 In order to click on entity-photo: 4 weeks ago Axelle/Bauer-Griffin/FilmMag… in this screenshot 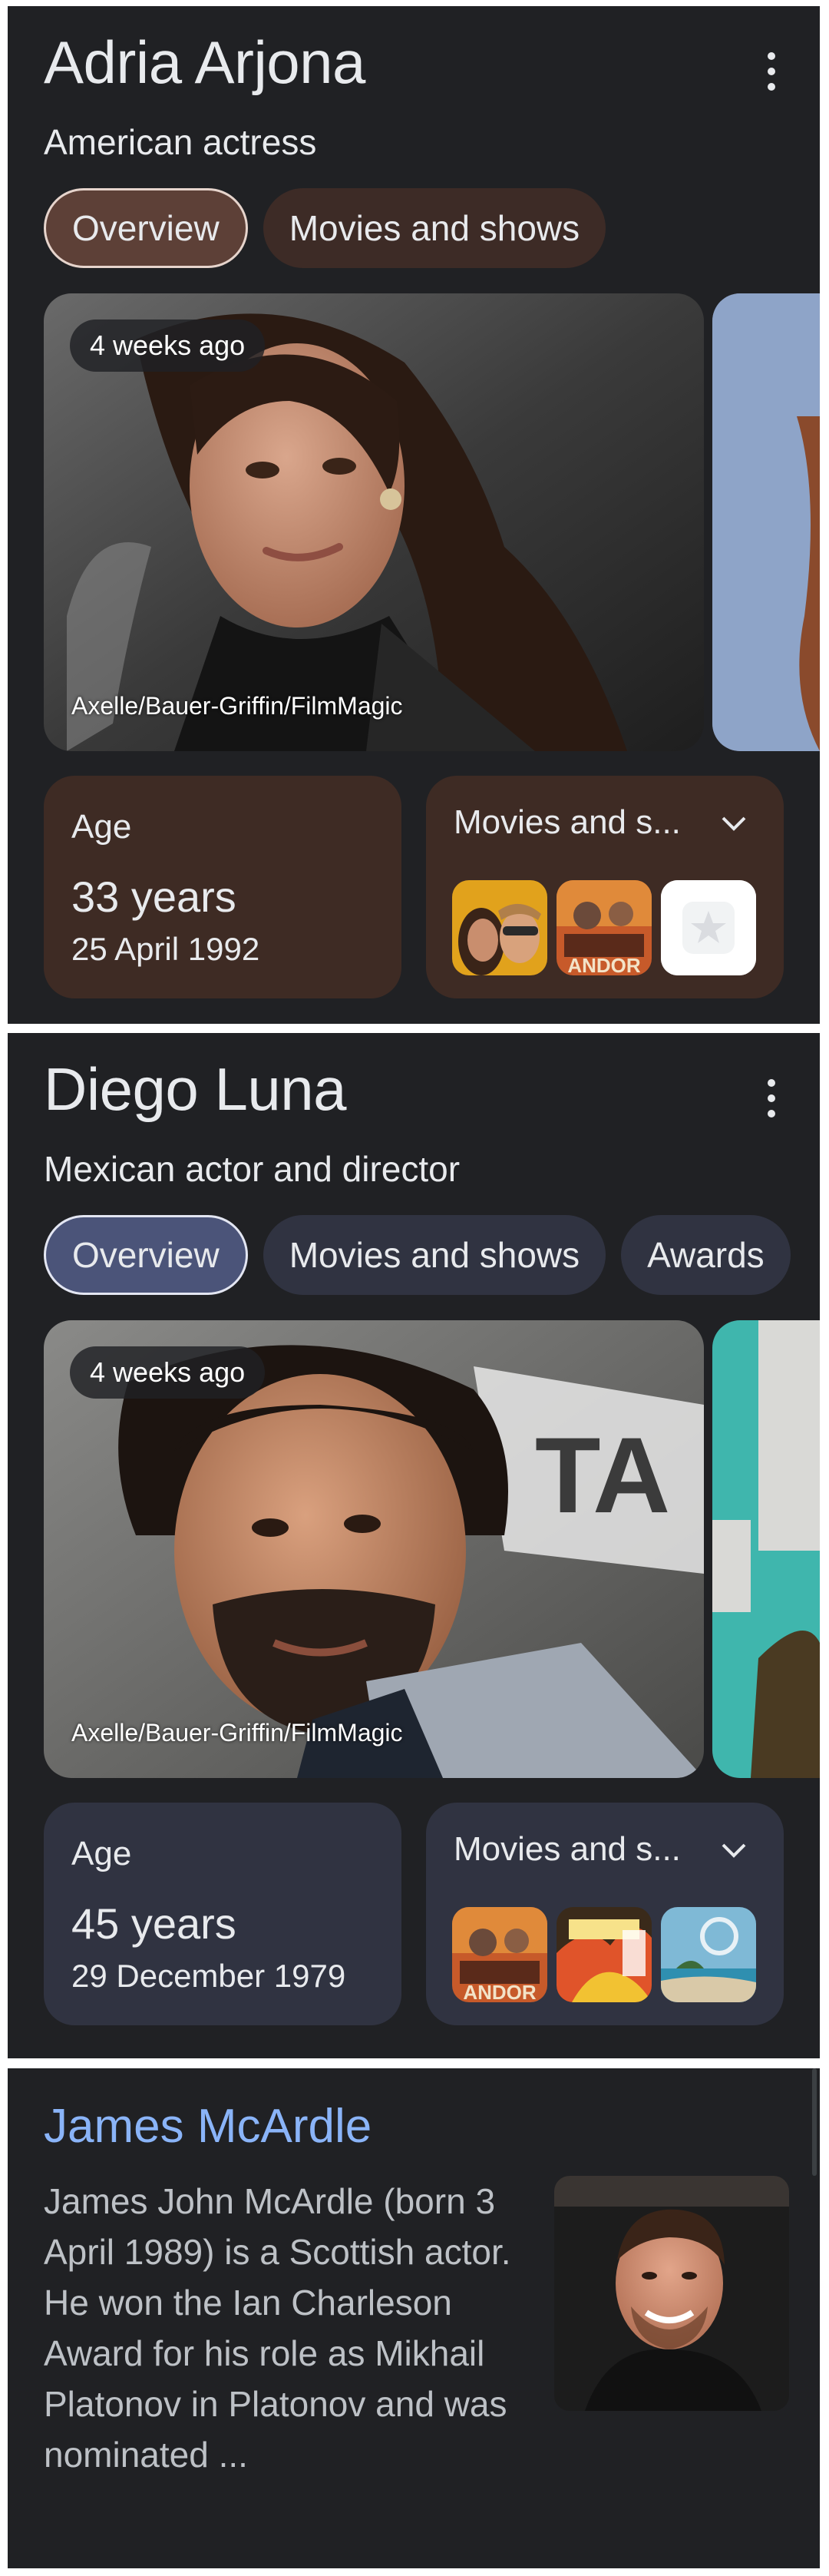, I will do `click(374, 522)`.